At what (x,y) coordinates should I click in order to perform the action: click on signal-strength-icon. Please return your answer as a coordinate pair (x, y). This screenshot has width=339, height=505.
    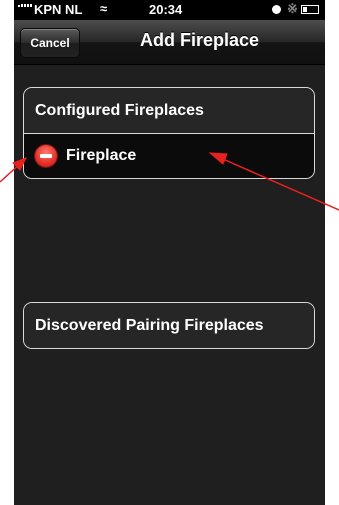
    Looking at the image, I should click on (25, 5).